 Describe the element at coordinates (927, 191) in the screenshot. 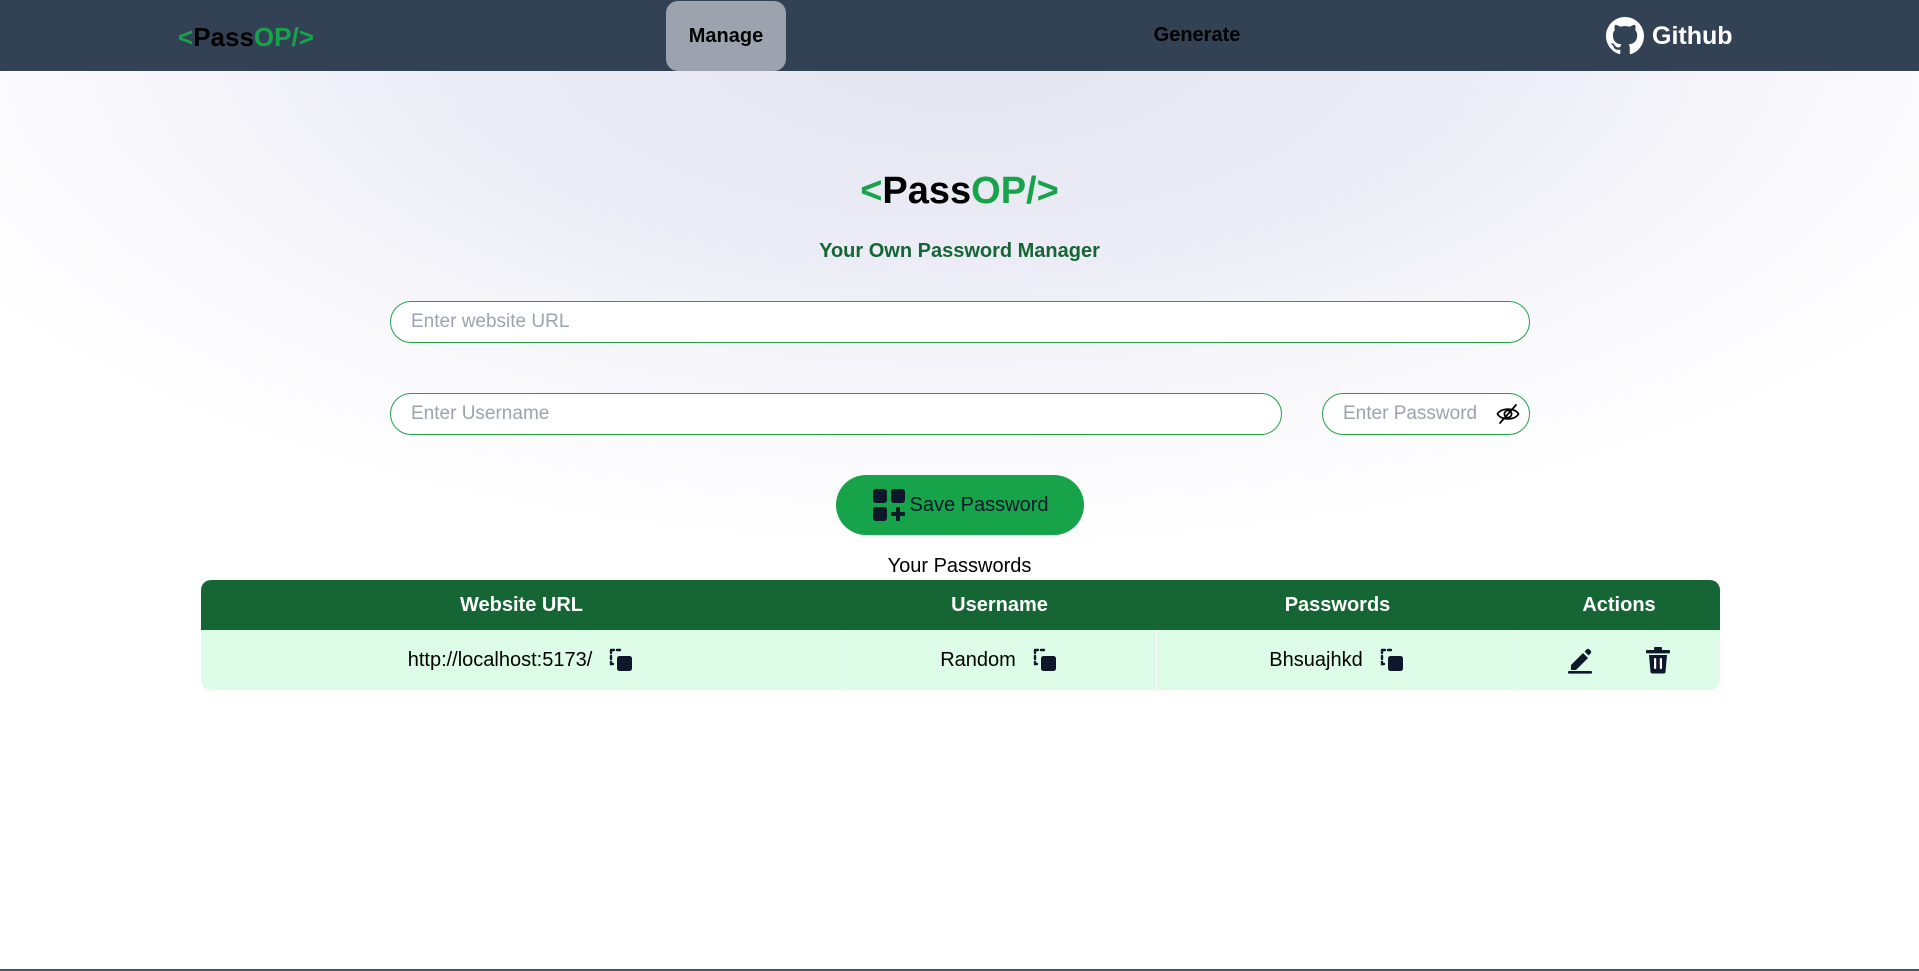

I see `logo-pass: Pass` at that location.